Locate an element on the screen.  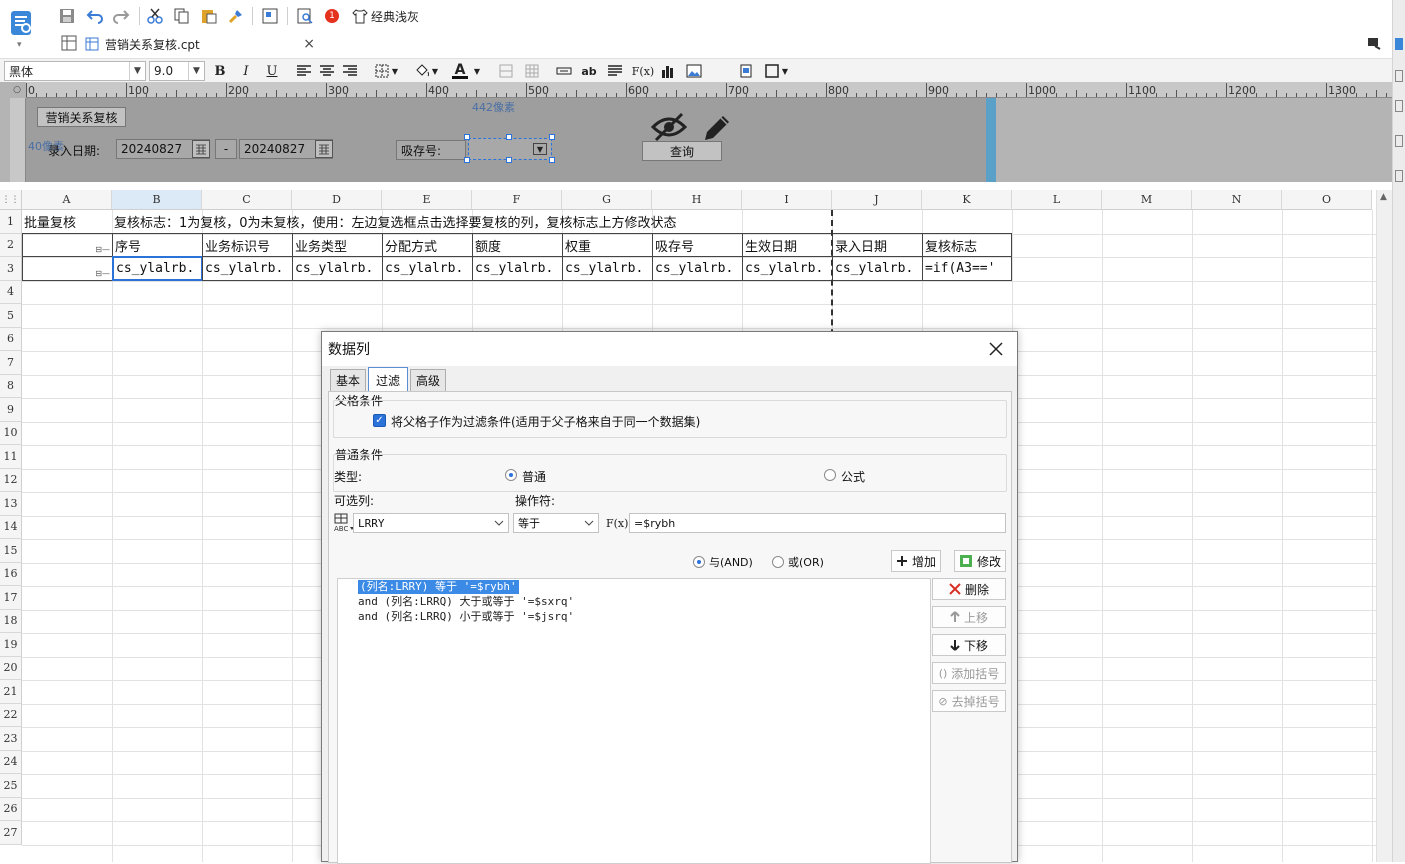
type-normal-radio is located at coordinates (511, 475).